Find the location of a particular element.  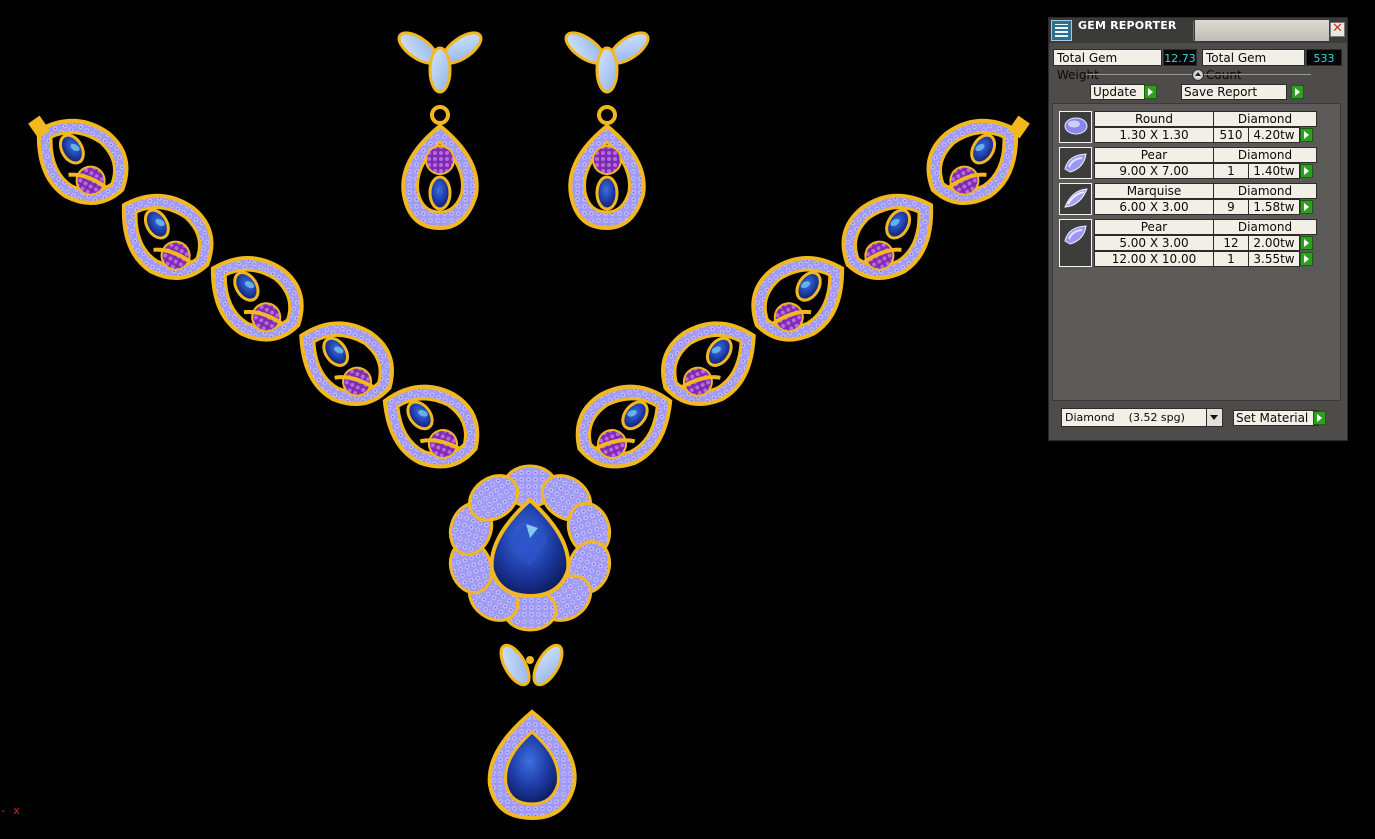

marquise-gem-icon is located at coordinates (1075, 199).